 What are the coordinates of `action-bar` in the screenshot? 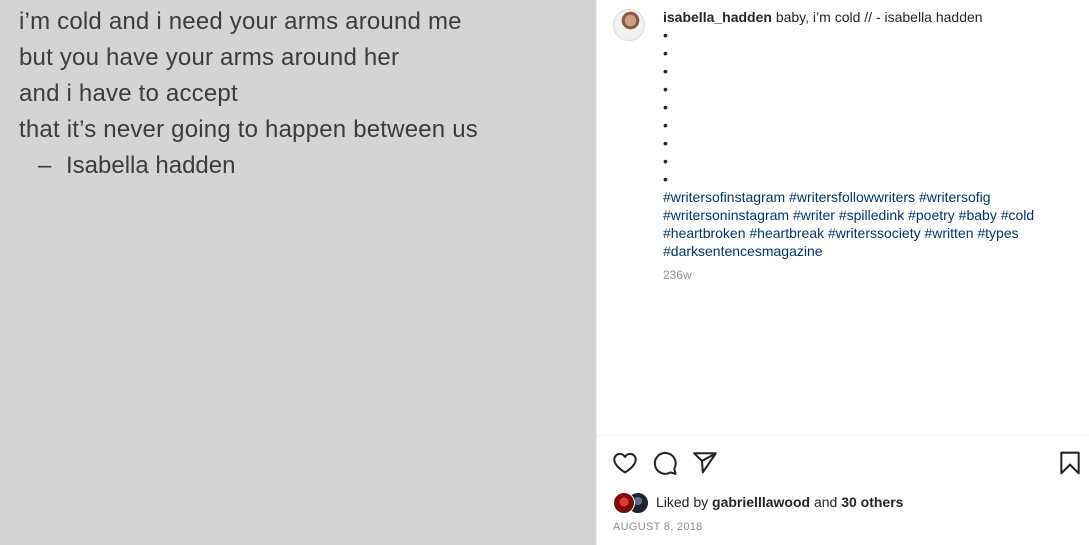 It's located at (843, 462).